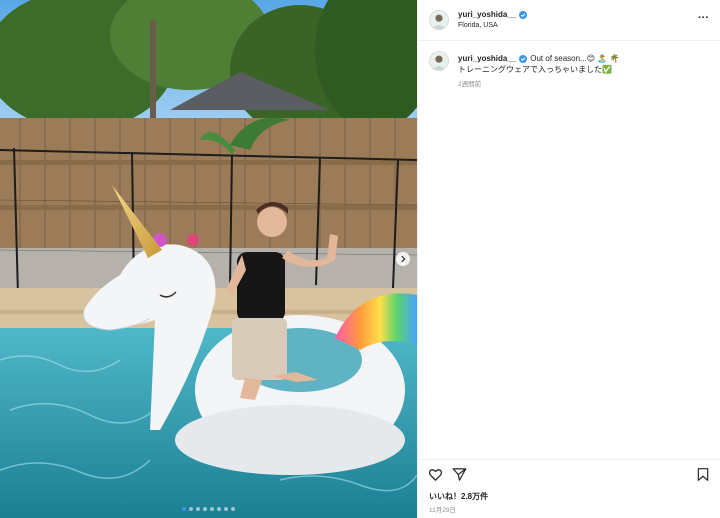 The width and height of the screenshot is (720, 518). I want to click on carousel-indicator, so click(208, 509).